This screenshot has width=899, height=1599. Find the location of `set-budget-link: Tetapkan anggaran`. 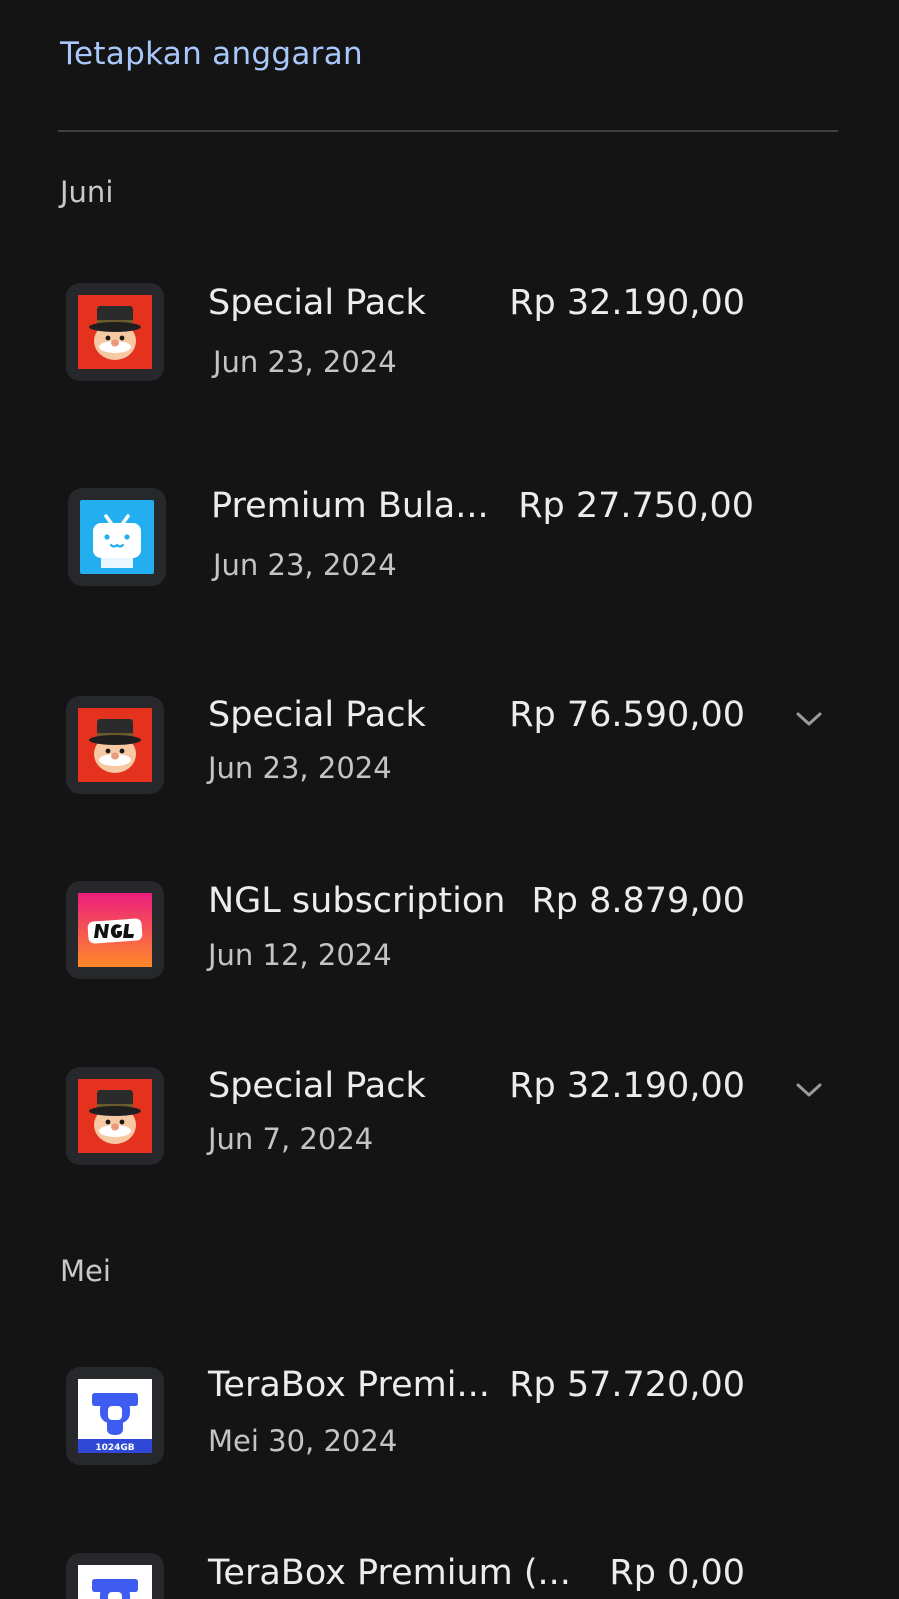

set-budget-link: Tetapkan anggaran is located at coordinates (211, 54).